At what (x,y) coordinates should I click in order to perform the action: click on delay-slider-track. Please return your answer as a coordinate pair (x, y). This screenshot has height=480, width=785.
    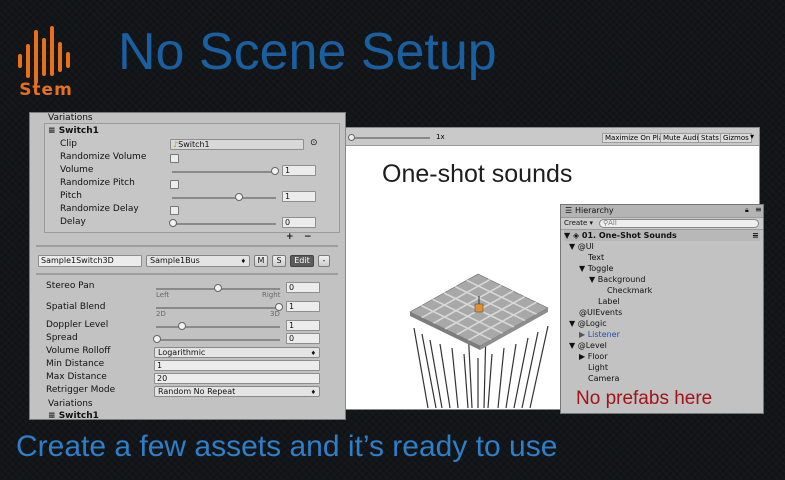
    Looking at the image, I should click on (224, 224).